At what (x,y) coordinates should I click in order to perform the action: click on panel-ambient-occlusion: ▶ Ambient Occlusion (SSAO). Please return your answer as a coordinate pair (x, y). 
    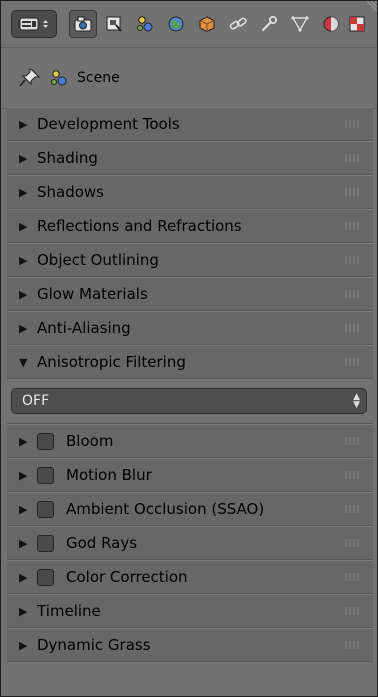
    Looking at the image, I should click on (190, 509).